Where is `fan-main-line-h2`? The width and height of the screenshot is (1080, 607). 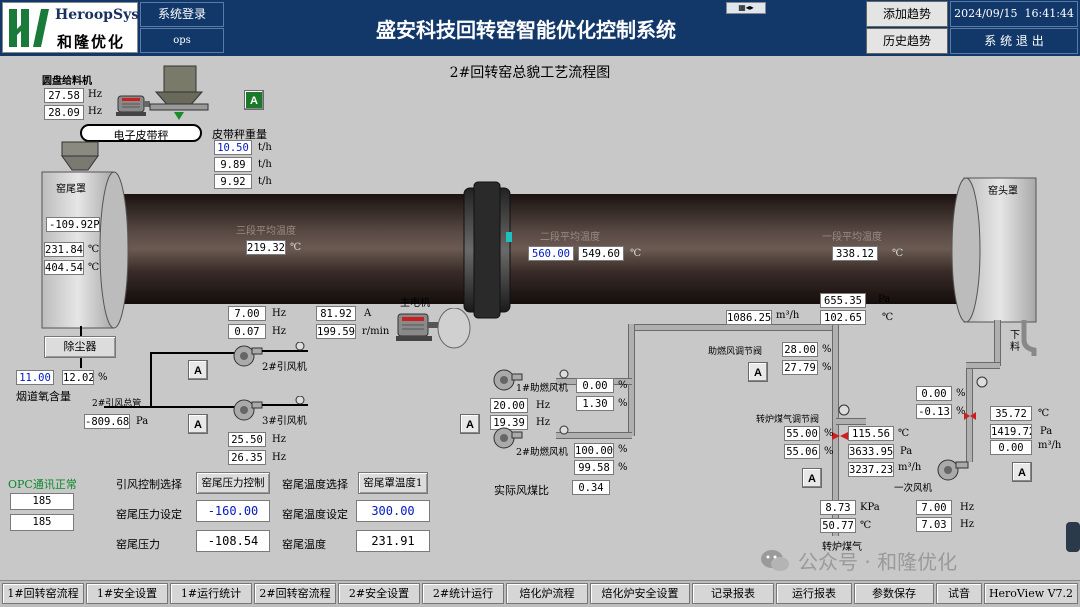
fan-main-line-h2 is located at coordinates (195, 407).